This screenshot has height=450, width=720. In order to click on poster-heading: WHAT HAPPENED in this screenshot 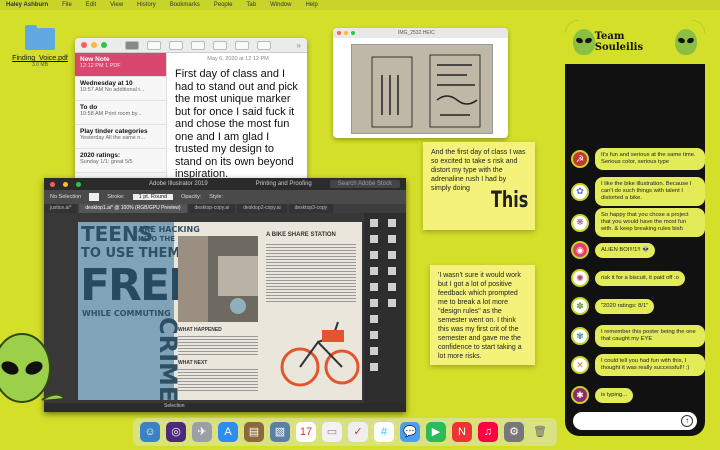, I will do `click(200, 330)`.